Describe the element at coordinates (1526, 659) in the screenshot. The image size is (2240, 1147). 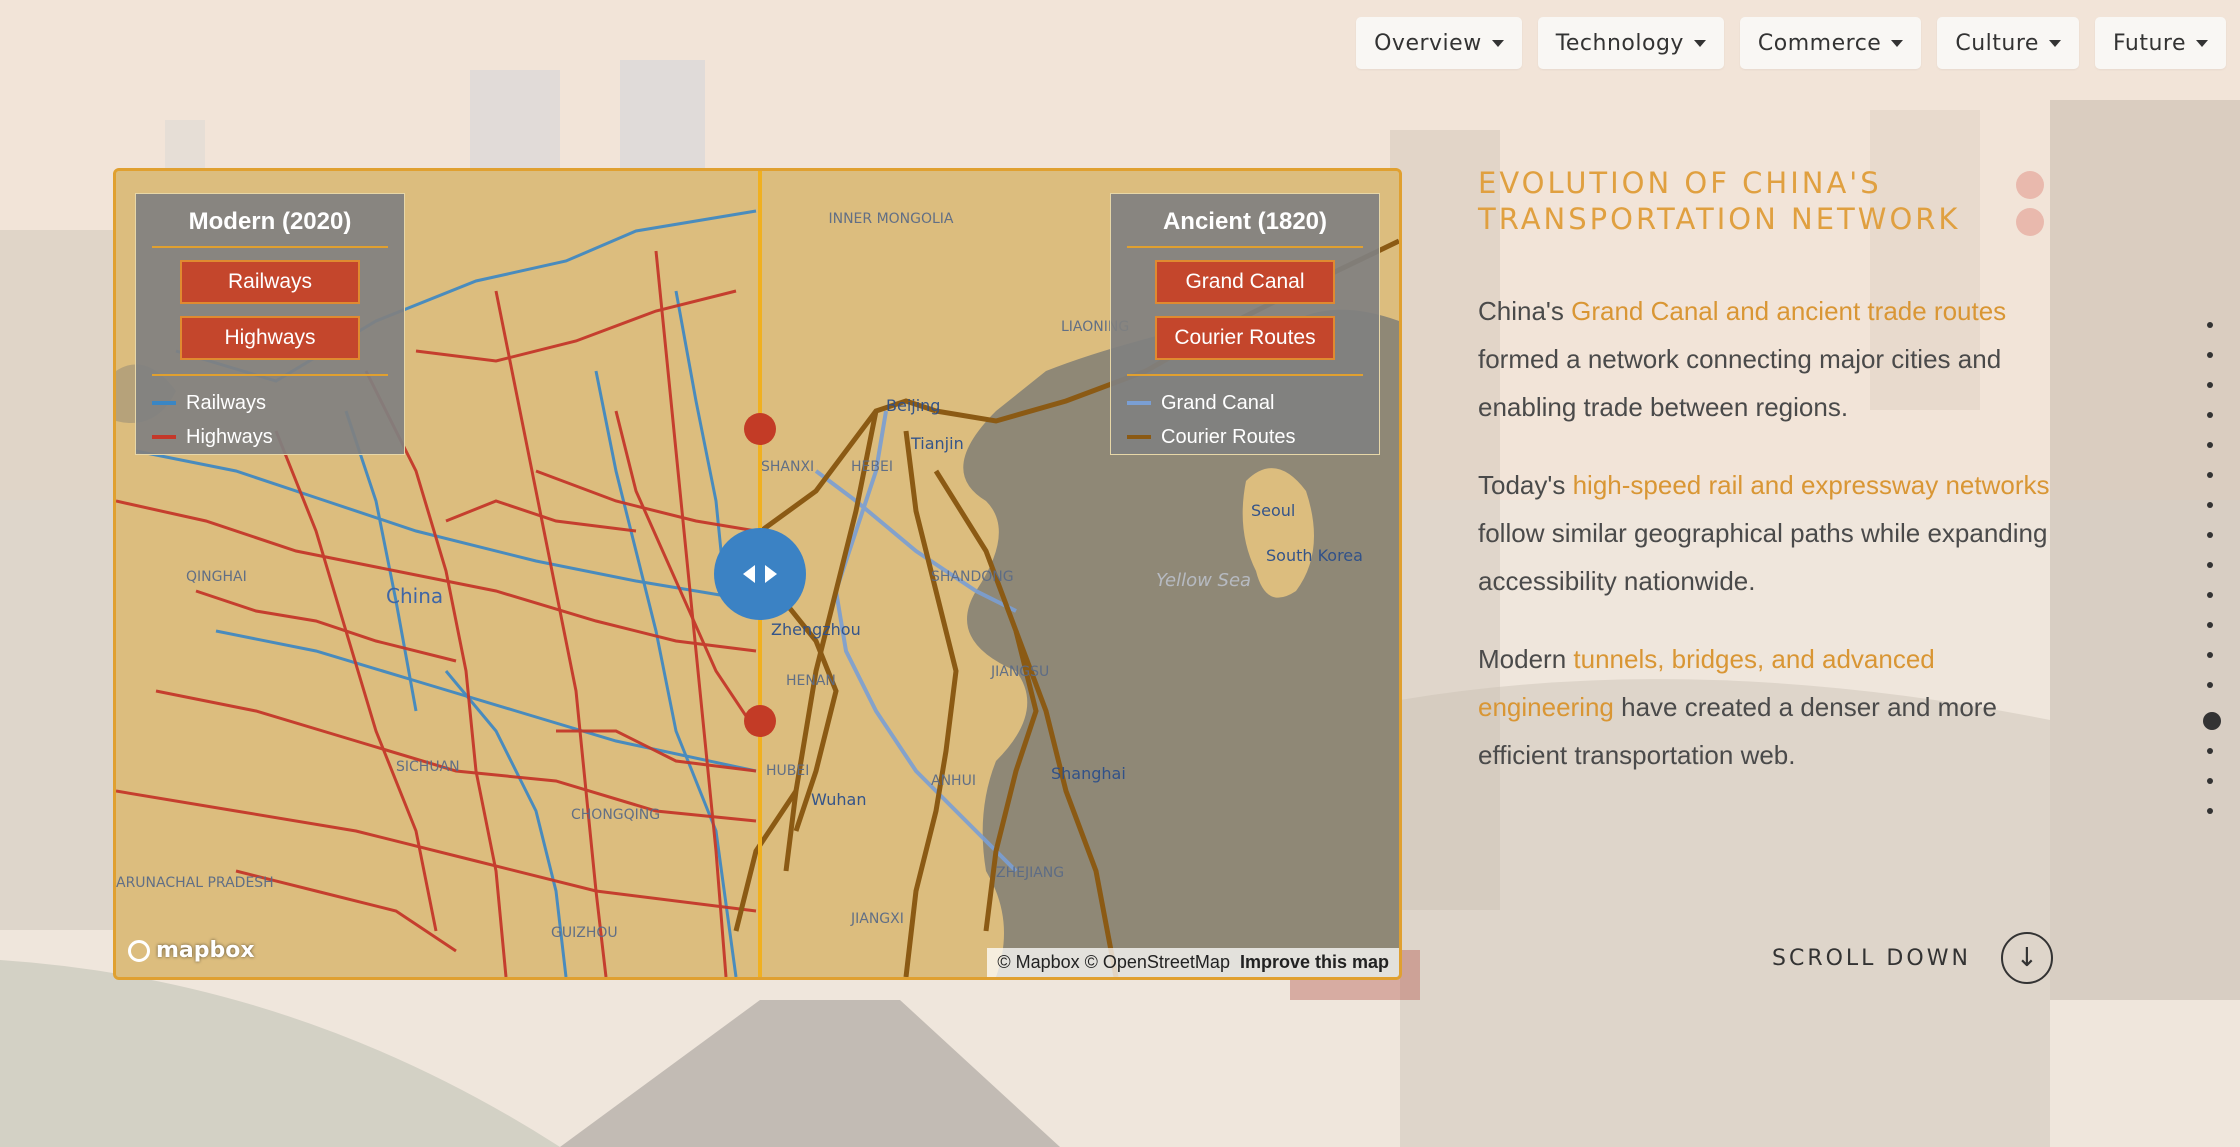
I see `p3-pre: Modern` at that location.